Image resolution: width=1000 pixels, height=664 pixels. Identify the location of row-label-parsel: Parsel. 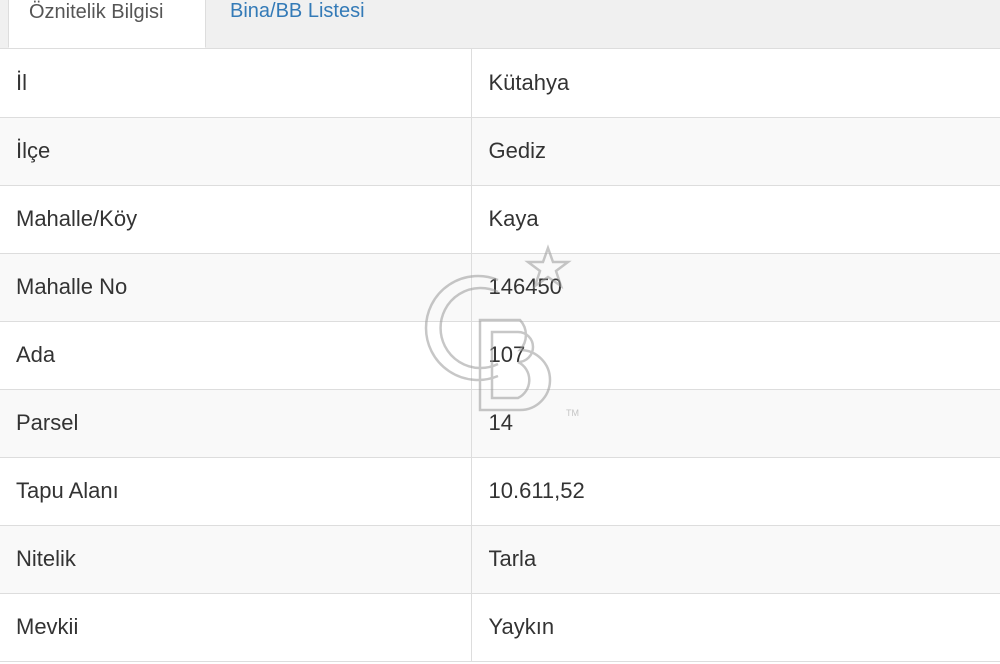
(236, 423).